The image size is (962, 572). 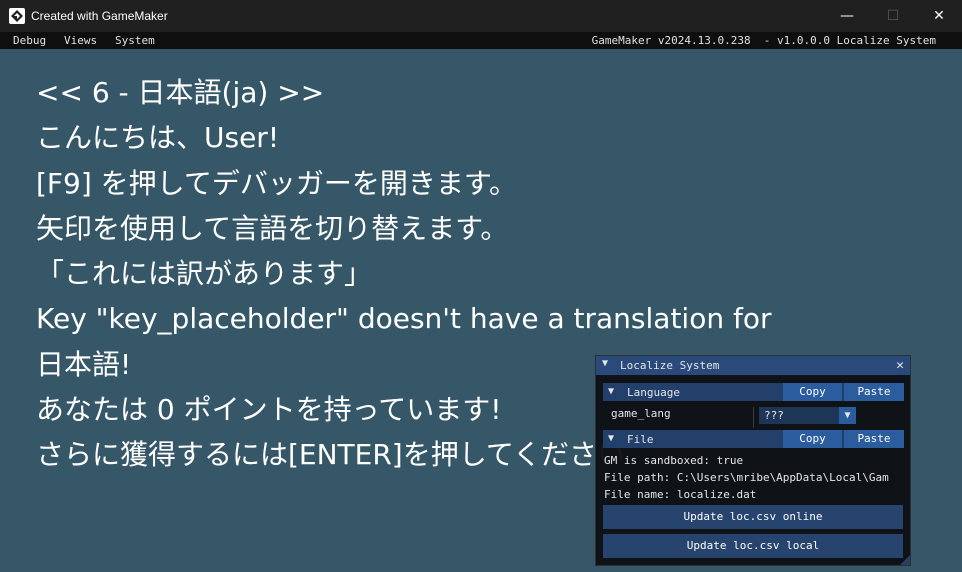 I want to click on game-lang-label: game_lang, so click(x=641, y=413).